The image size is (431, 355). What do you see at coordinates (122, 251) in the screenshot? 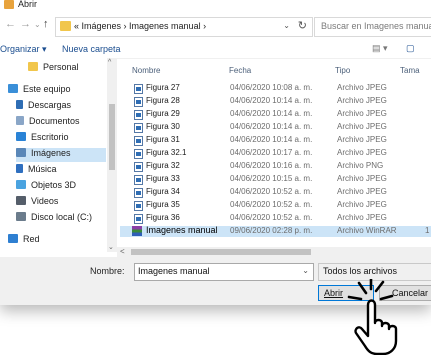
I see `scroll-left-icon: <` at bounding box center [122, 251].